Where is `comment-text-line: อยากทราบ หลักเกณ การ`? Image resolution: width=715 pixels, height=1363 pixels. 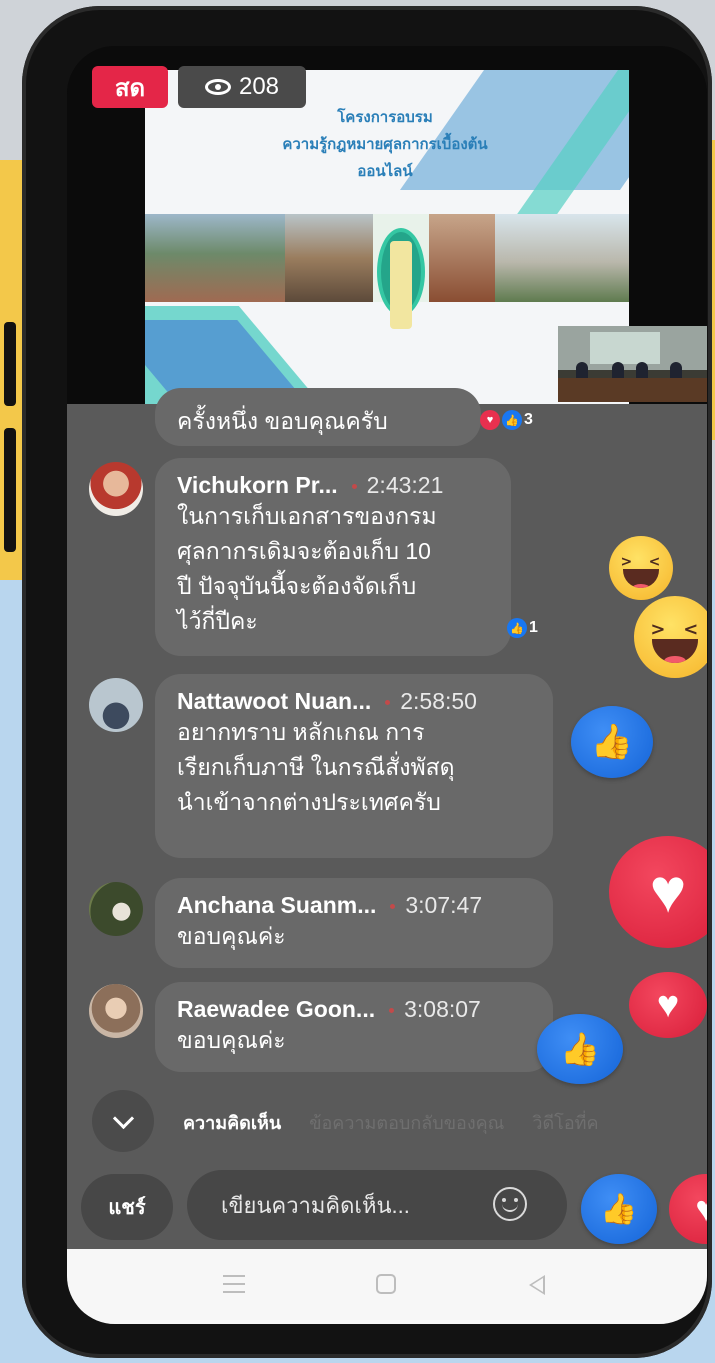 comment-text-line: อยากทราบ หลักเกณ การ is located at coordinates (301, 732).